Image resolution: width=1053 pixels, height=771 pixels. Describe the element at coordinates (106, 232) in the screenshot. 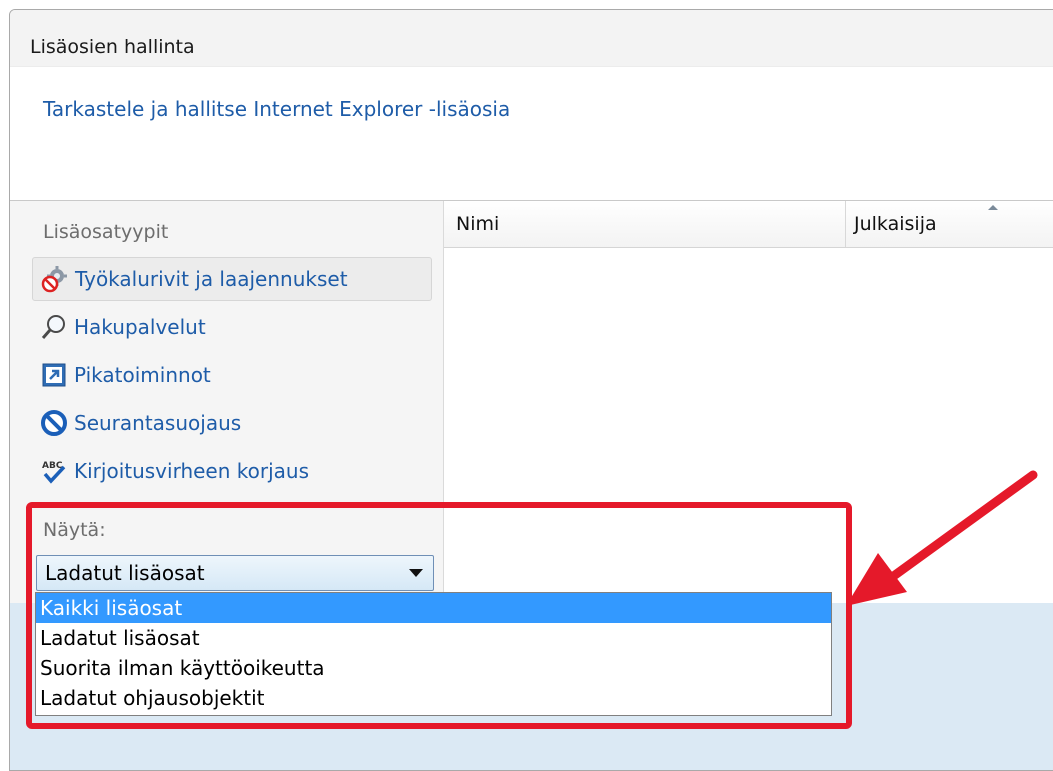

I see `addon-types-heading: Lisäosatyypit` at that location.